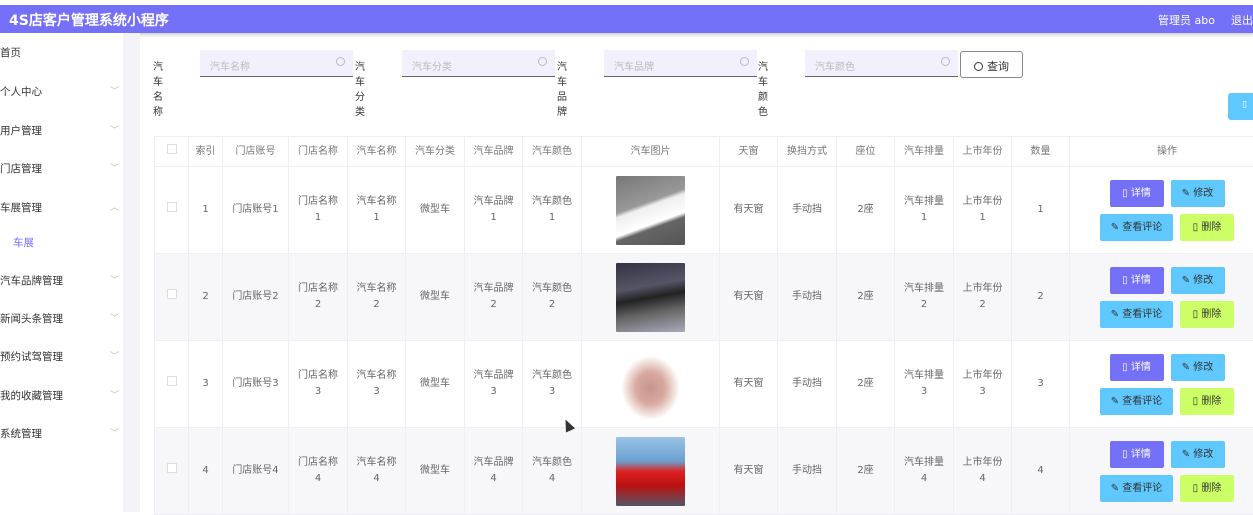 This screenshot has height=515, width=1253. I want to click on cell-text: 门店账号4, so click(255, 470).